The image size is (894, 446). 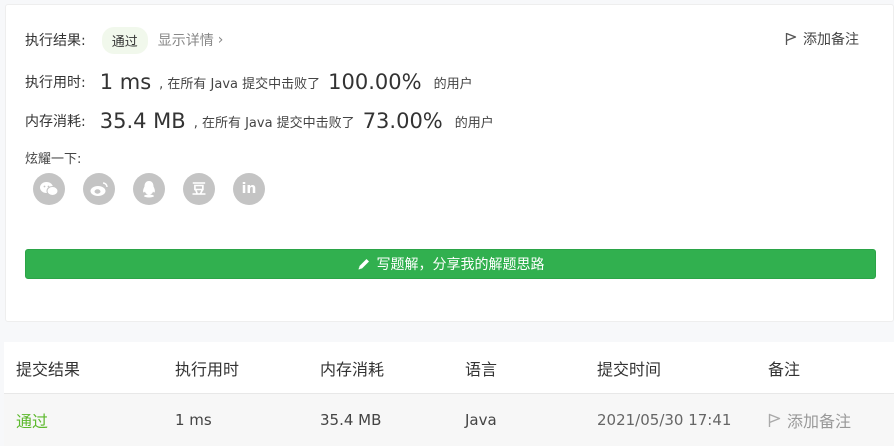 I want to click on header-memory: 内存消耗, so click(x=352, y=369).